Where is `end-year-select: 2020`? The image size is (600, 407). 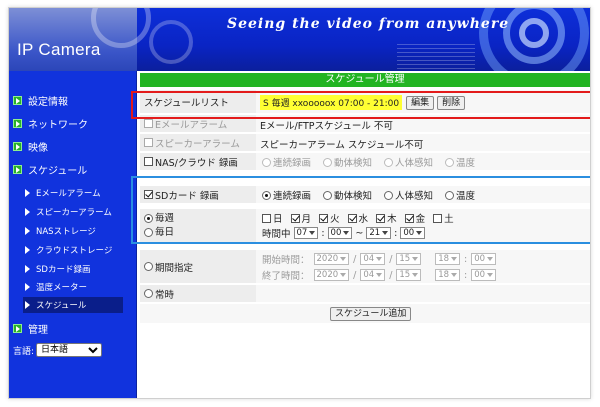
end-year-select: 2020 is located at coordinates (331, 275).